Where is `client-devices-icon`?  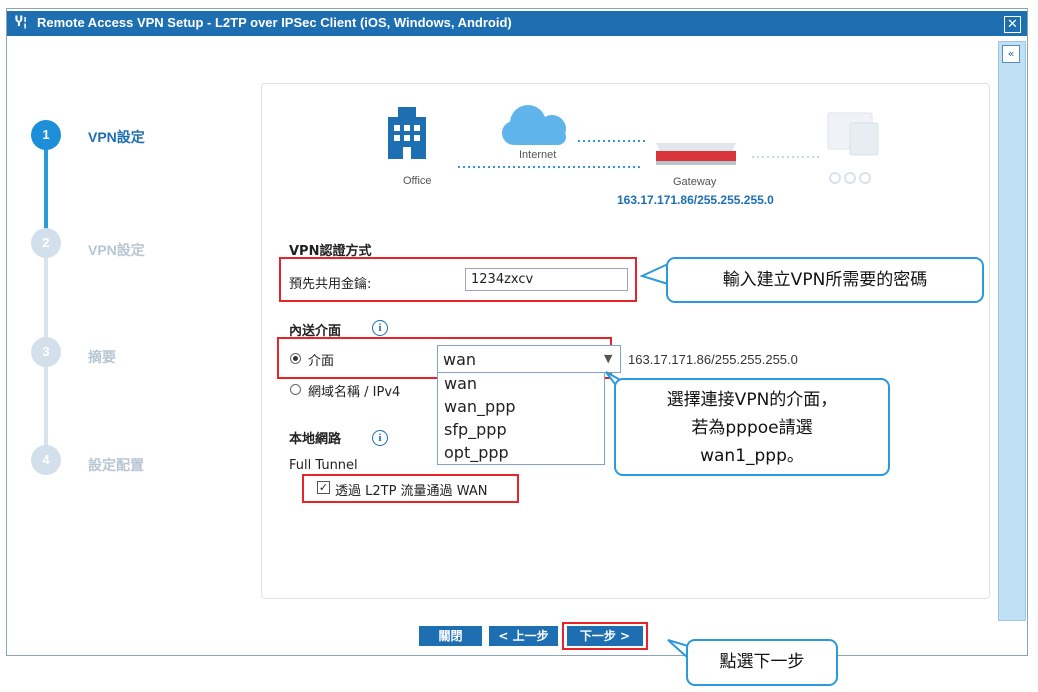
client-devices-icon is located at coordinates (853, 148).